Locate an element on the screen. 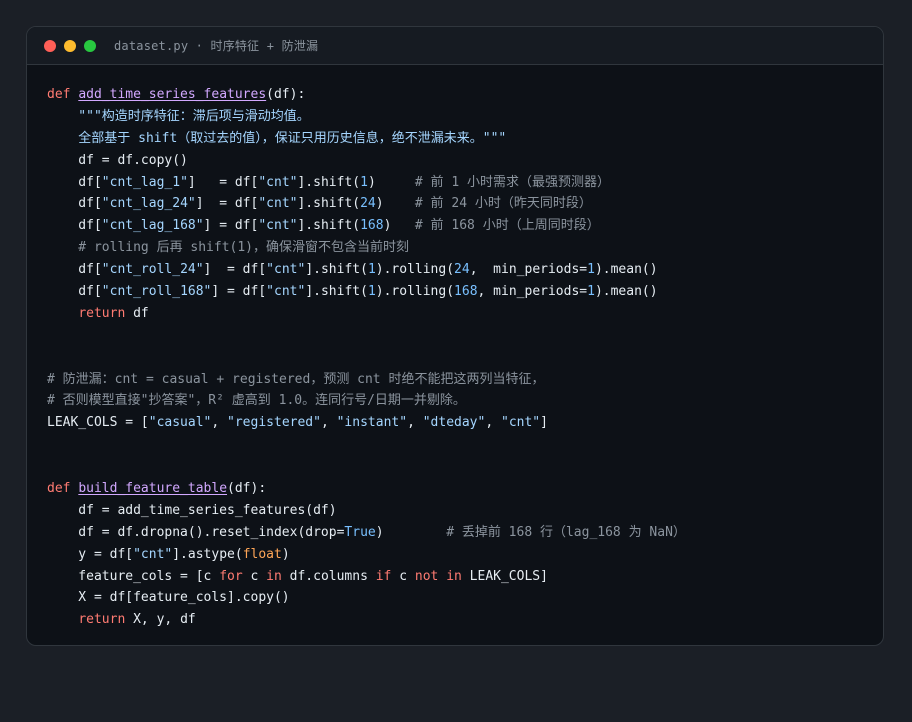 The width and height of the screenshot is (912, 722). code-token: for is located at coordinates (231, 576).